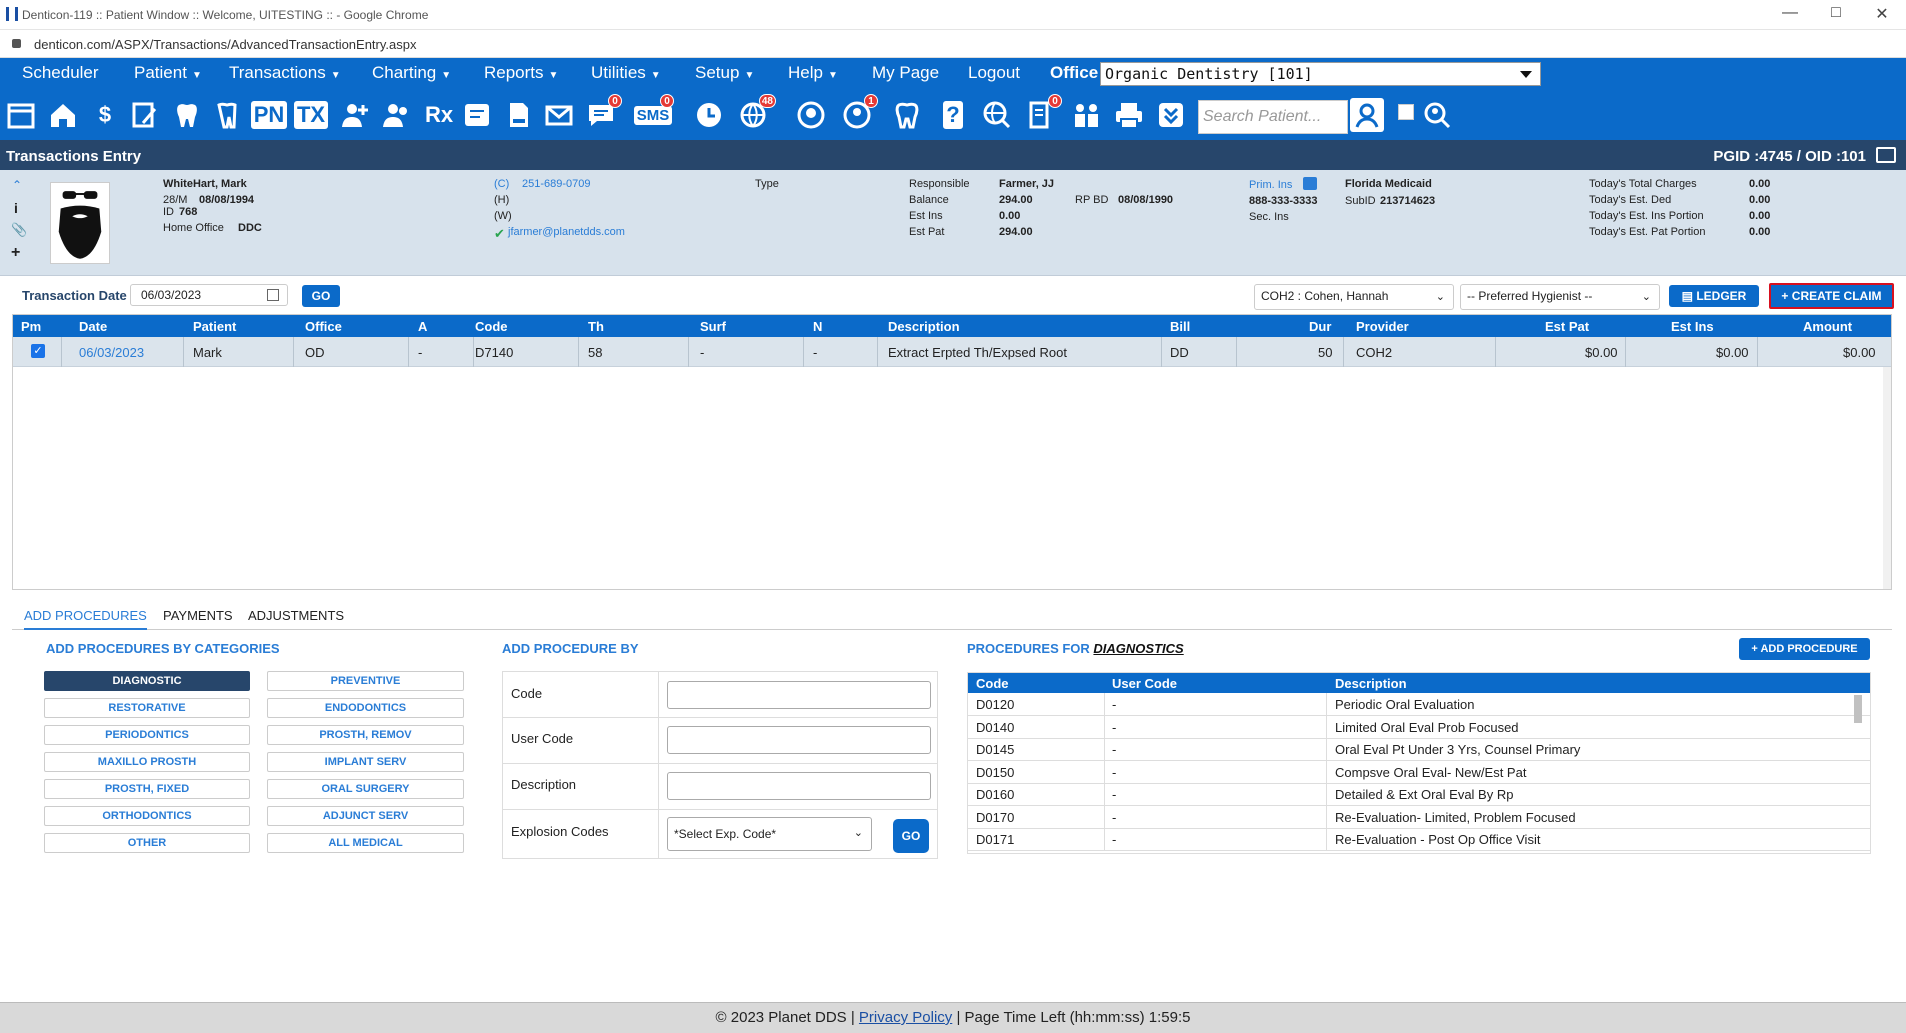 The width and height of the screenshot is (1906, 1033). What do you see at coordinates (285, 73) in the screenshot?
I see `nav-transactions: Transactions ▼` at bounding box center [285, 73].